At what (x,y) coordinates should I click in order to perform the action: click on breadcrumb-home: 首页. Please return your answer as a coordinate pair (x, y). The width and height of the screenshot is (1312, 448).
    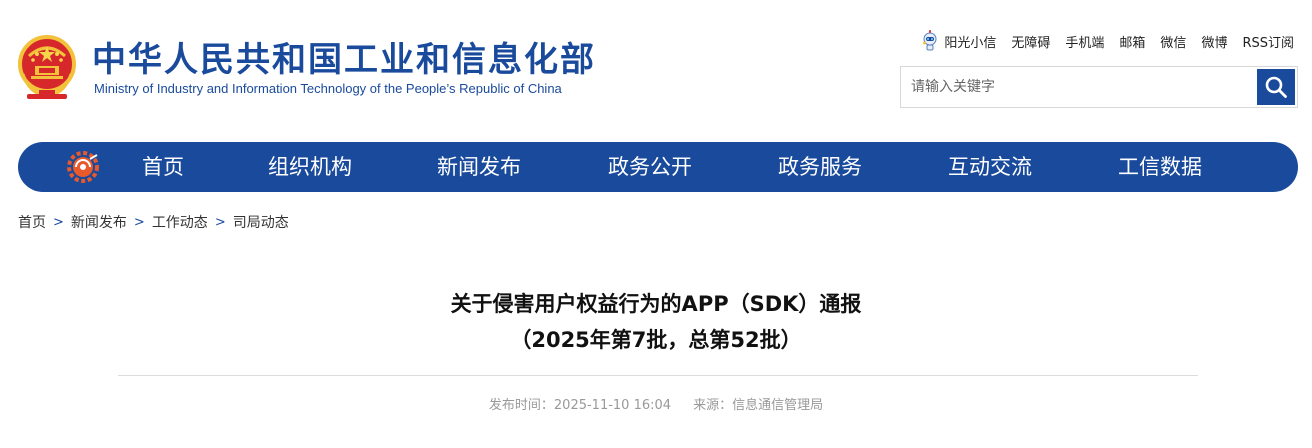
    Looking at the image, I should click on (32, 222).